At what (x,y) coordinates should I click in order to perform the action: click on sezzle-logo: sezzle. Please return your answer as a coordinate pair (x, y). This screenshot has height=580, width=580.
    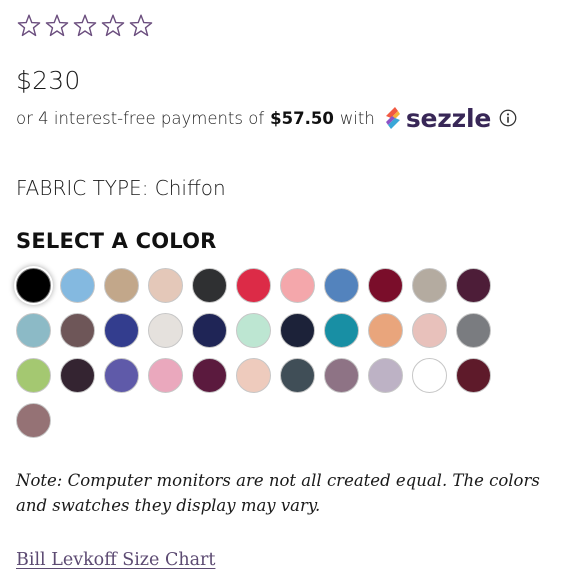
    Looking at the image, I should click on (436, 118).